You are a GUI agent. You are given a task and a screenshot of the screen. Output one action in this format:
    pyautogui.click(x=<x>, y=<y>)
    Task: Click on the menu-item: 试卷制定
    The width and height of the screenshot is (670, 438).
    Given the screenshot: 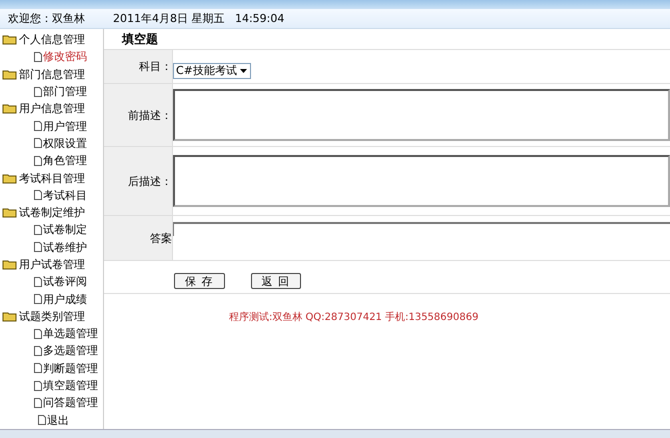 What is the action you would take?
    pyautogui.click(x=65, y=230)
    